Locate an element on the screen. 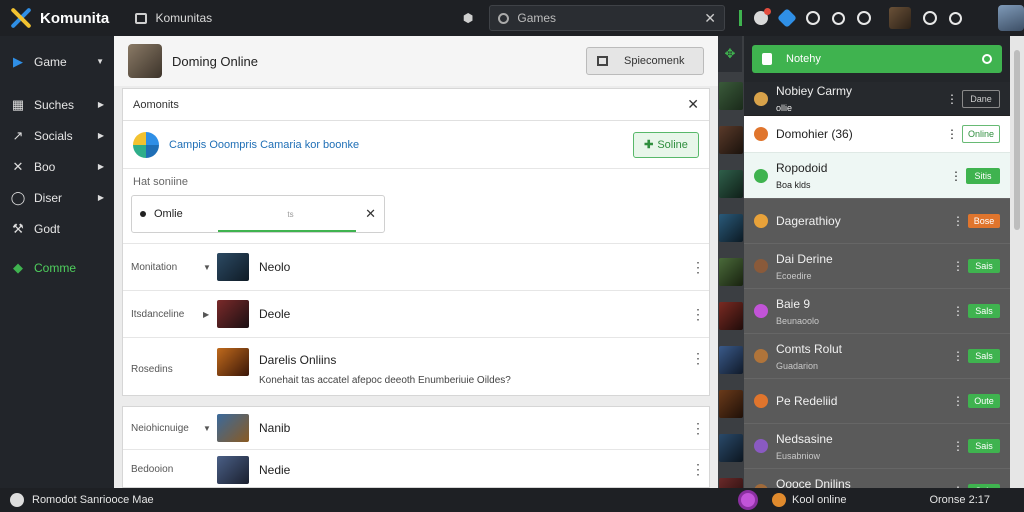  share-arrow-icon: ↗ is located at coordinates (18, 135).